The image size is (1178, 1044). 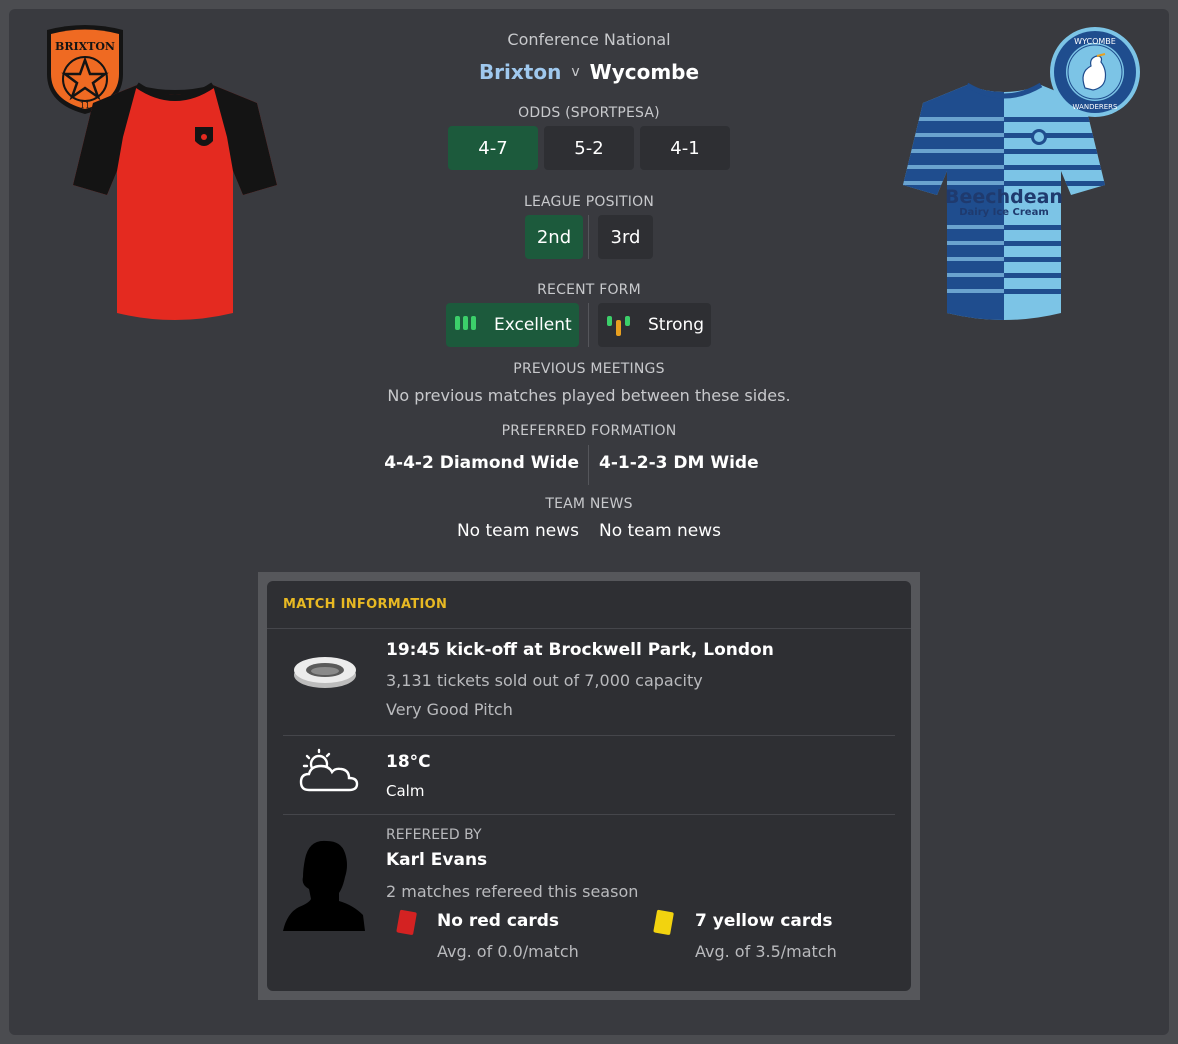 What do you see at coordinates (766, 951) in the screenshot?
I see `yellow-cards-average: Avg. of 3.5/match` at bounding box center [766, 951].